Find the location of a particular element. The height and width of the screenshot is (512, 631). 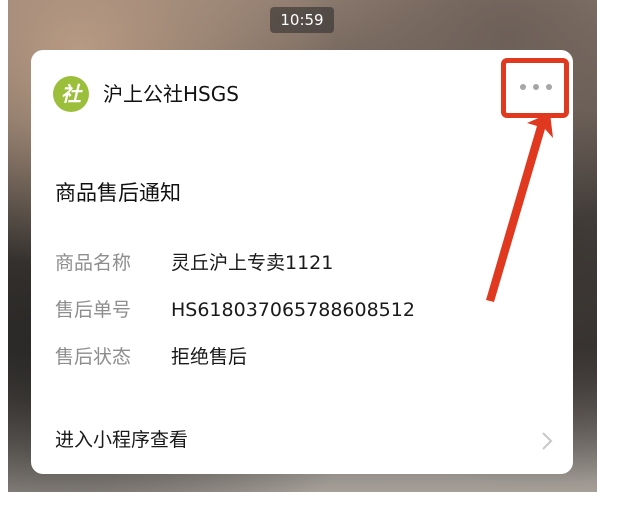

field-value: 灵丘沪上专卖1121 is located at coordinates (252, 263).